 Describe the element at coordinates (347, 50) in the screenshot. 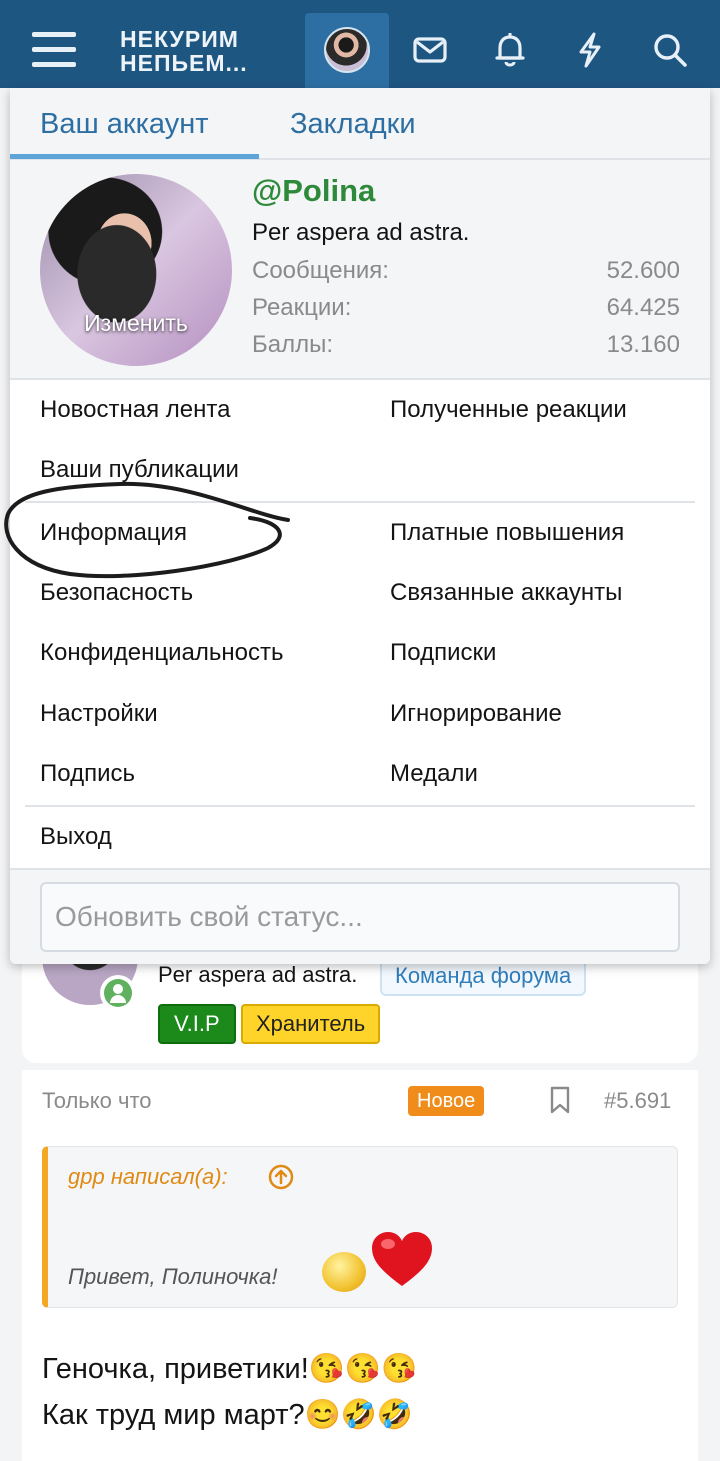

I see `avatar` at that location.